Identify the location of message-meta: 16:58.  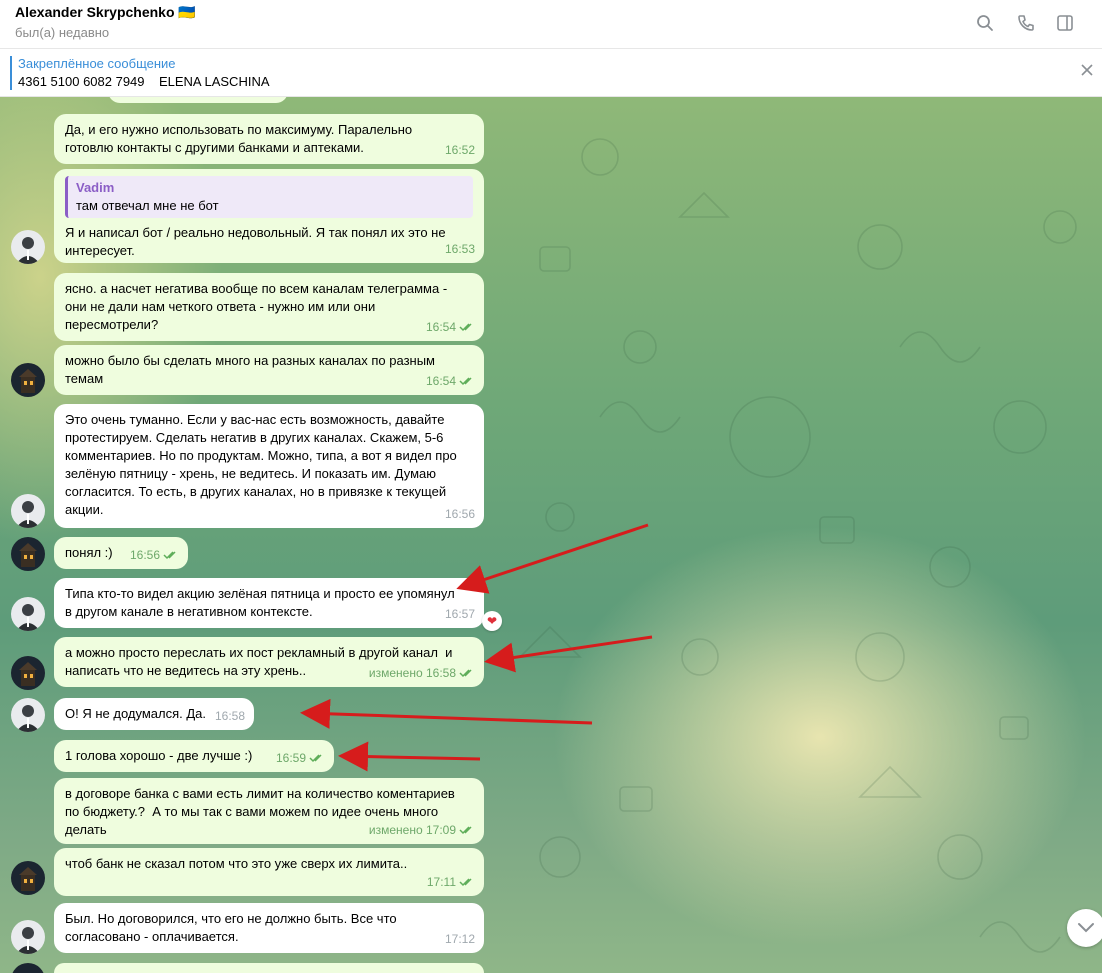
(230, 716).